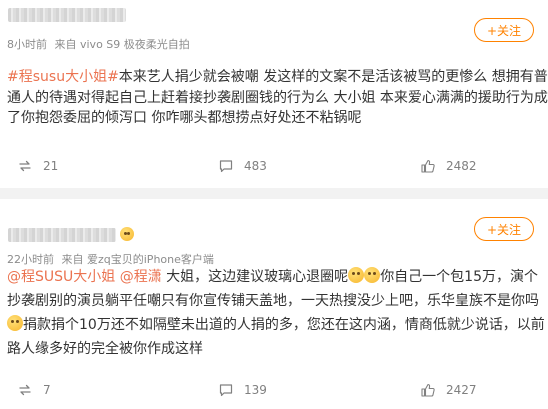  Describe the element at coordinates (61, 277) in the screenshot. I see `mention-link: @程SUSU大小姐` at that location.